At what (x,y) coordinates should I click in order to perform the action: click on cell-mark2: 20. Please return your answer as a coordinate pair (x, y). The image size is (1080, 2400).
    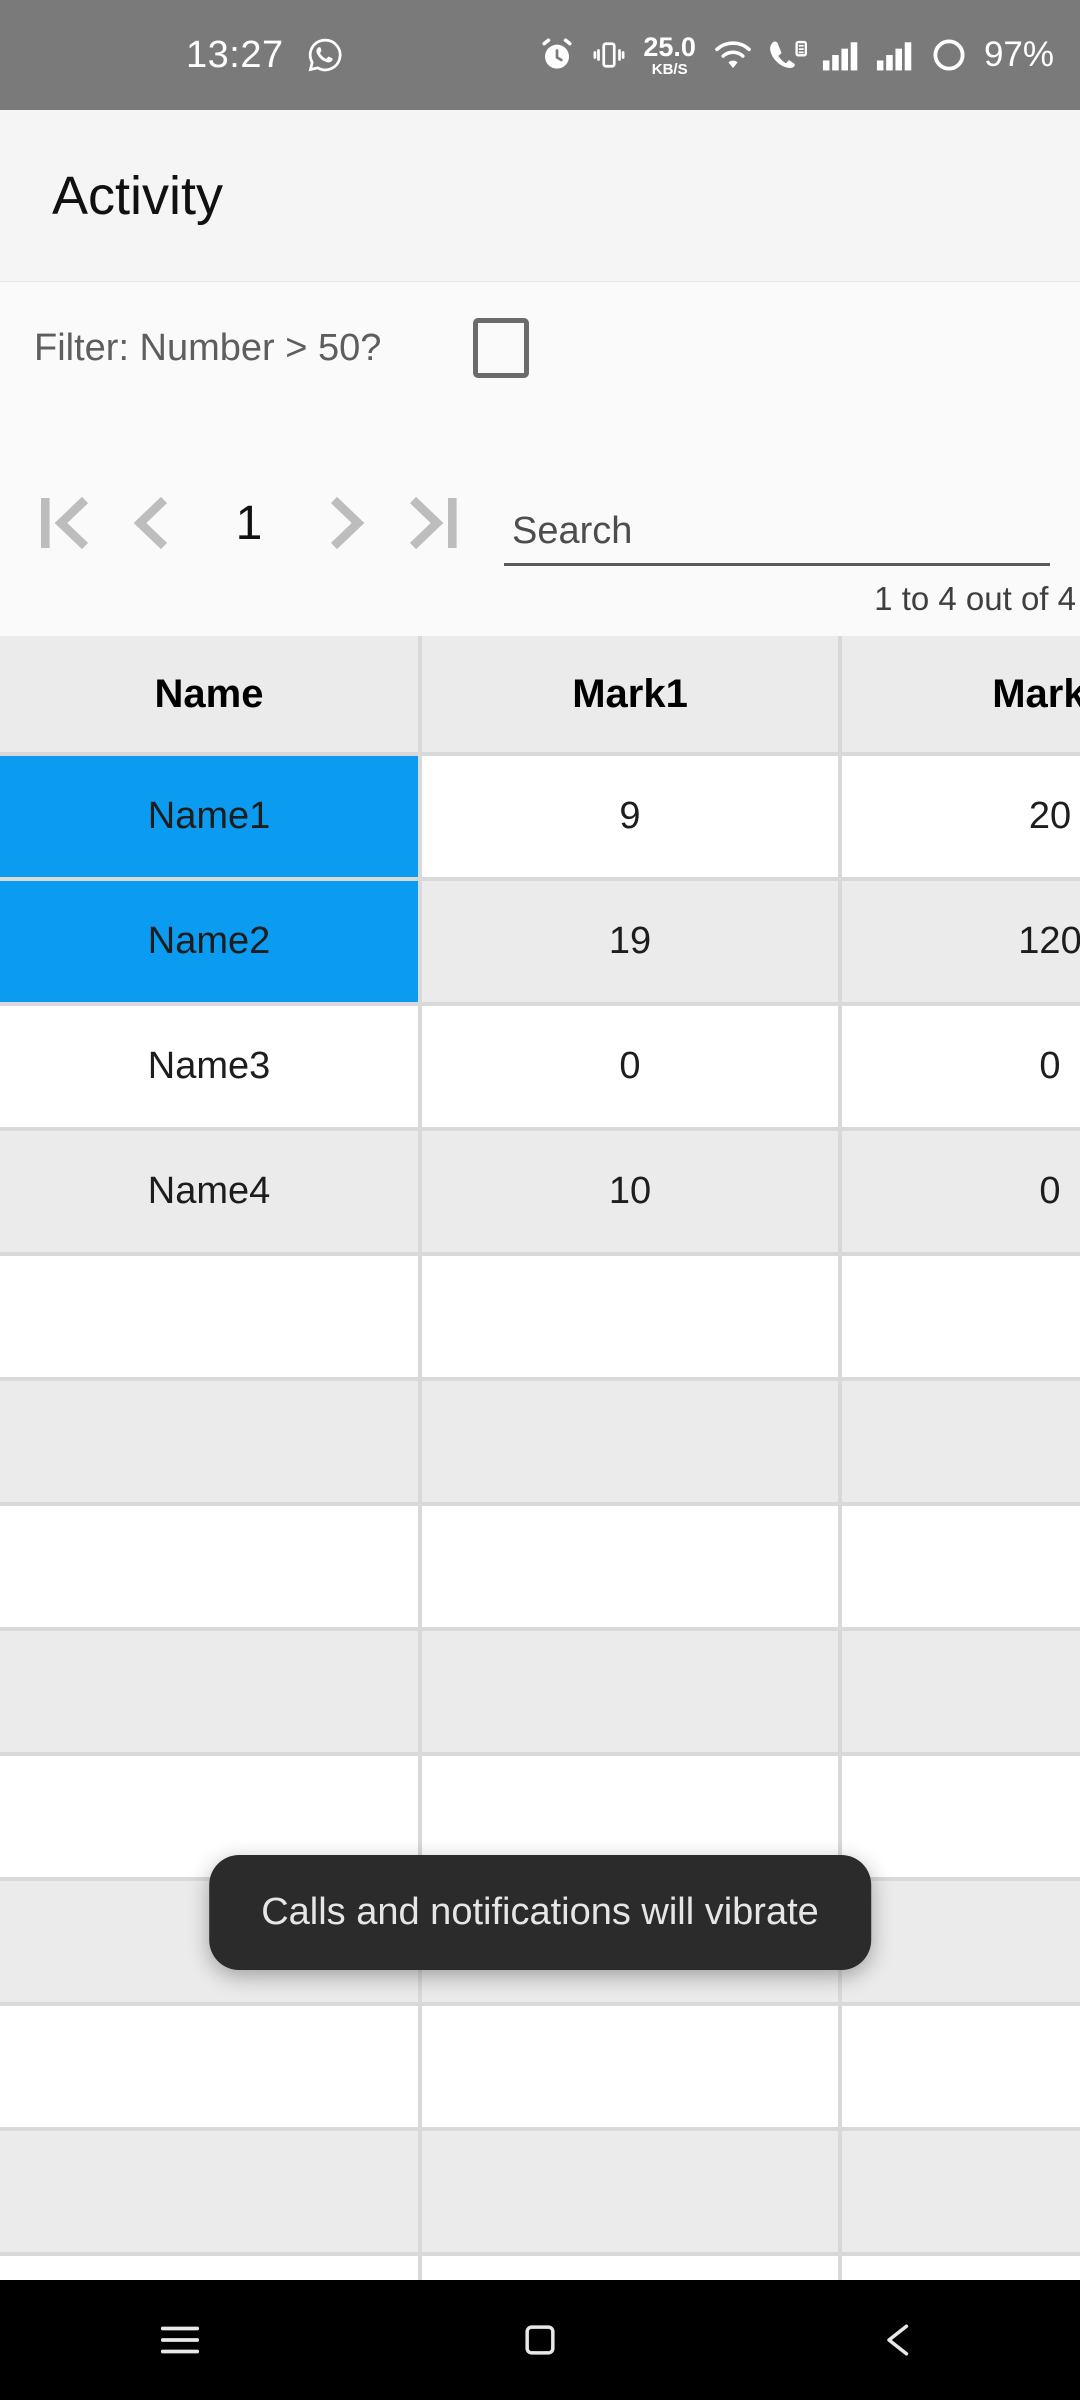
    Looking at the image, I should click on (960, 817).